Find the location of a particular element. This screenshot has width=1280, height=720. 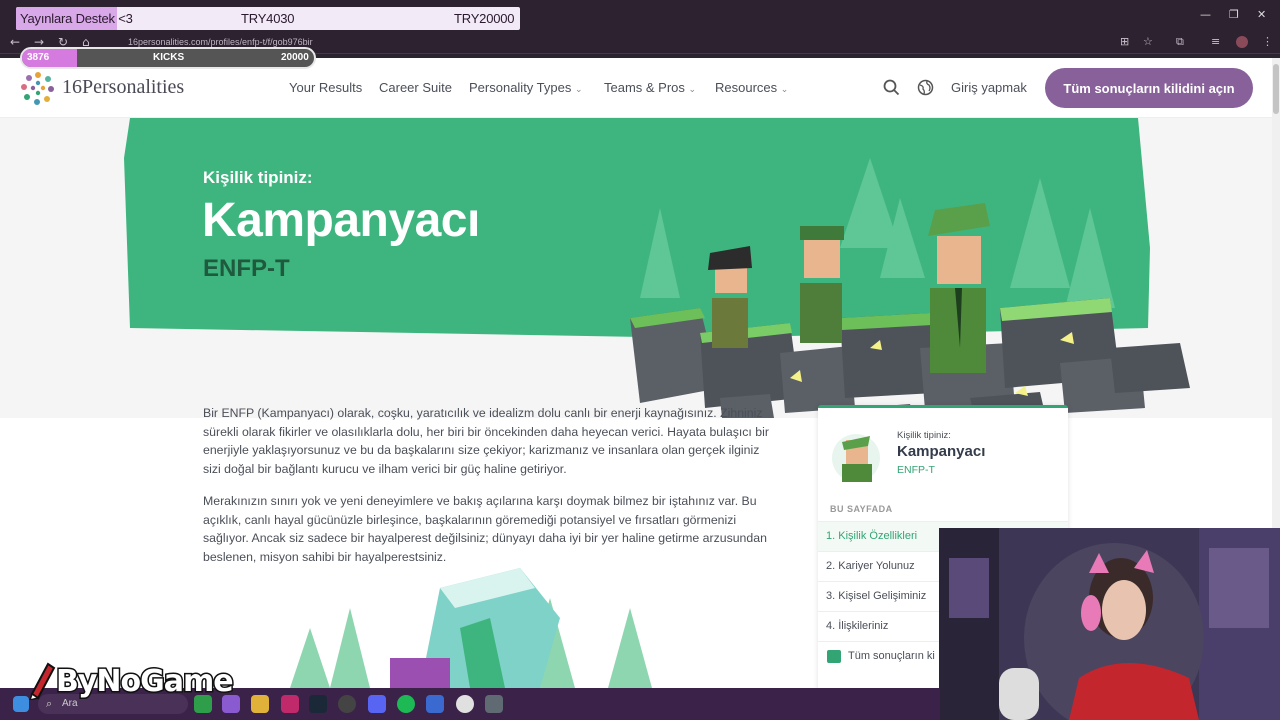

media-icon: ≡ is located at coordinates (1215, 41).